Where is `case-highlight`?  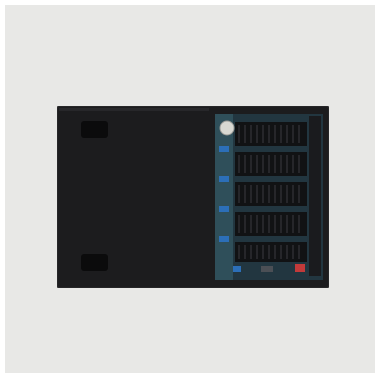 case-highlight is located at coordinates (134, 109).